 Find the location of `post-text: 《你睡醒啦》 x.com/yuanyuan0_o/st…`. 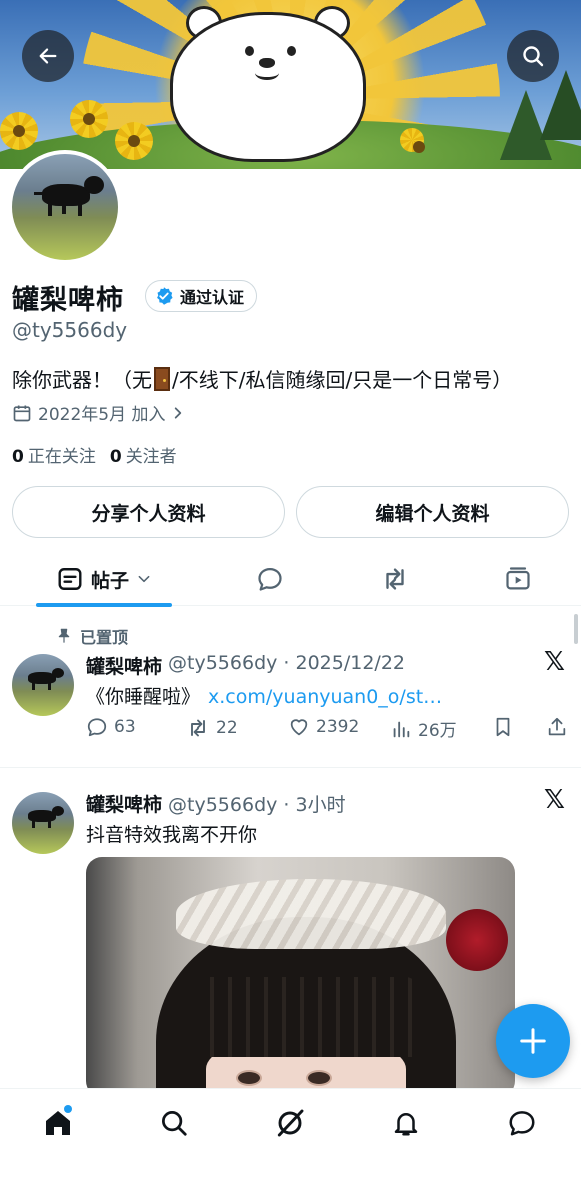

post-text: 《你睡醒啦》 x.com/yuanyuan0_o/st… is located at coordinates (264, 695).